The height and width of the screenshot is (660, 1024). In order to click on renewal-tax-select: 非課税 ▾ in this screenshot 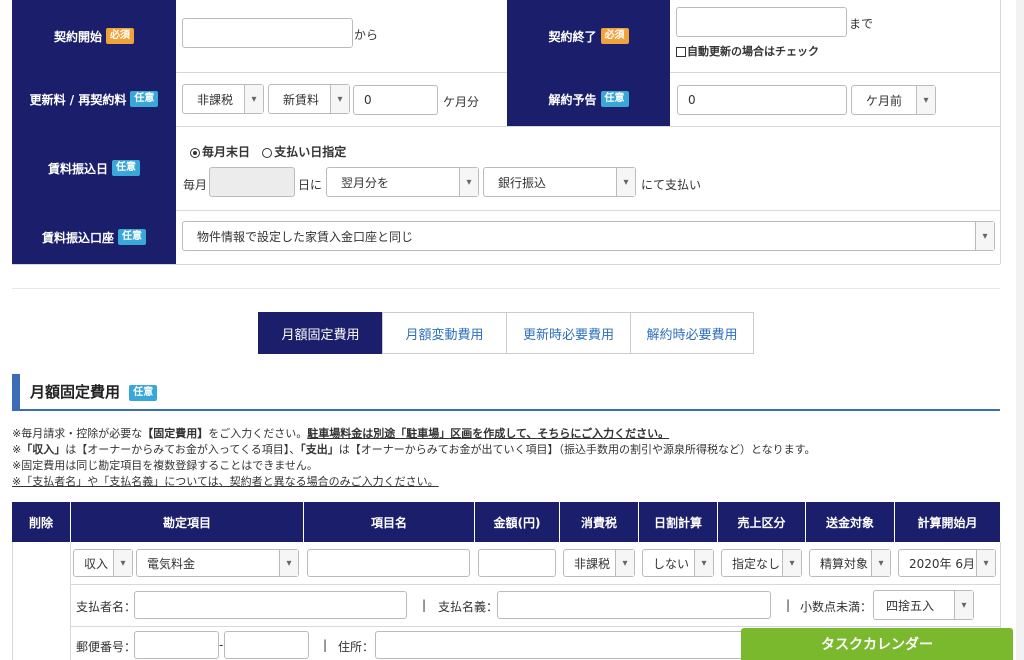, I will do `click(223, 99)`.